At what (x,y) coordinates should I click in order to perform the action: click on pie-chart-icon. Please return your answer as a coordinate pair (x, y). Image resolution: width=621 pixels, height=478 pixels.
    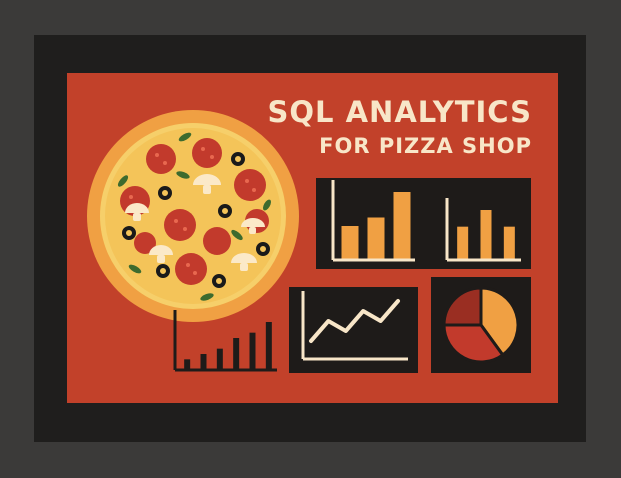
    Looking at the image, I should click on (481, 325).